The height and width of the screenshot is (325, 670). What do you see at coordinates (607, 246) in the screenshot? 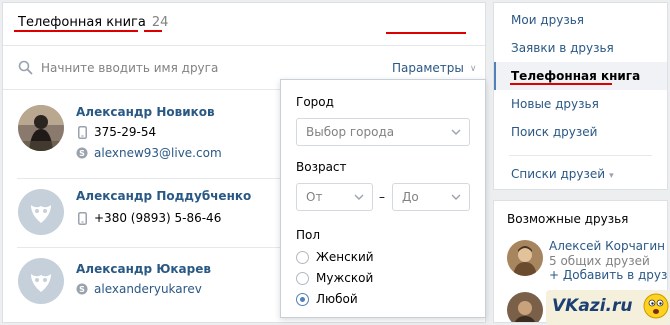
I see `possible-friend-name: Алексей Корчагин` at bounding box center [607, 246].